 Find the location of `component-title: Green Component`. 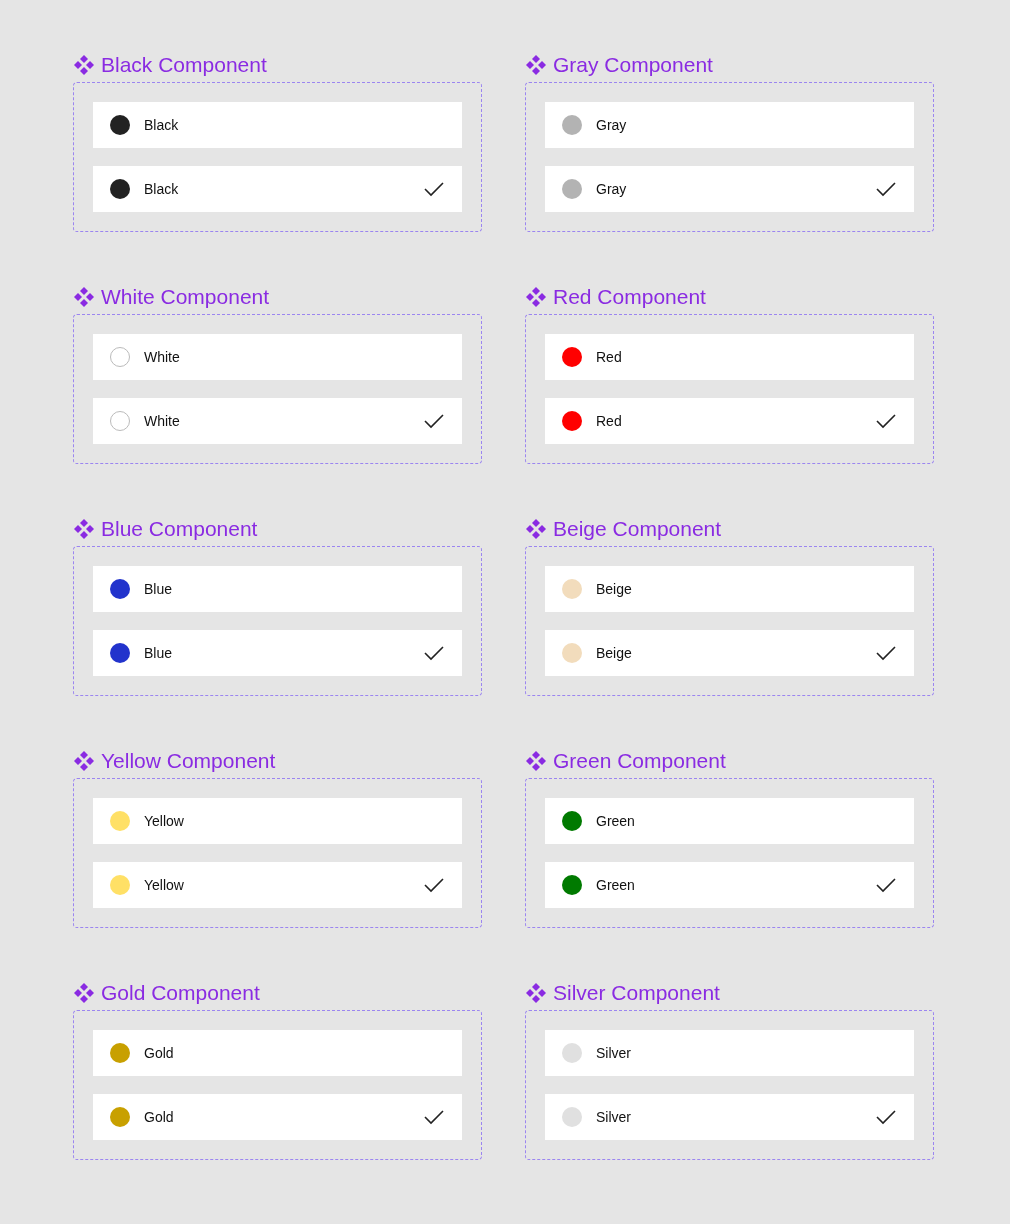

component-title: Green Component is located at coordinates (639, 761).